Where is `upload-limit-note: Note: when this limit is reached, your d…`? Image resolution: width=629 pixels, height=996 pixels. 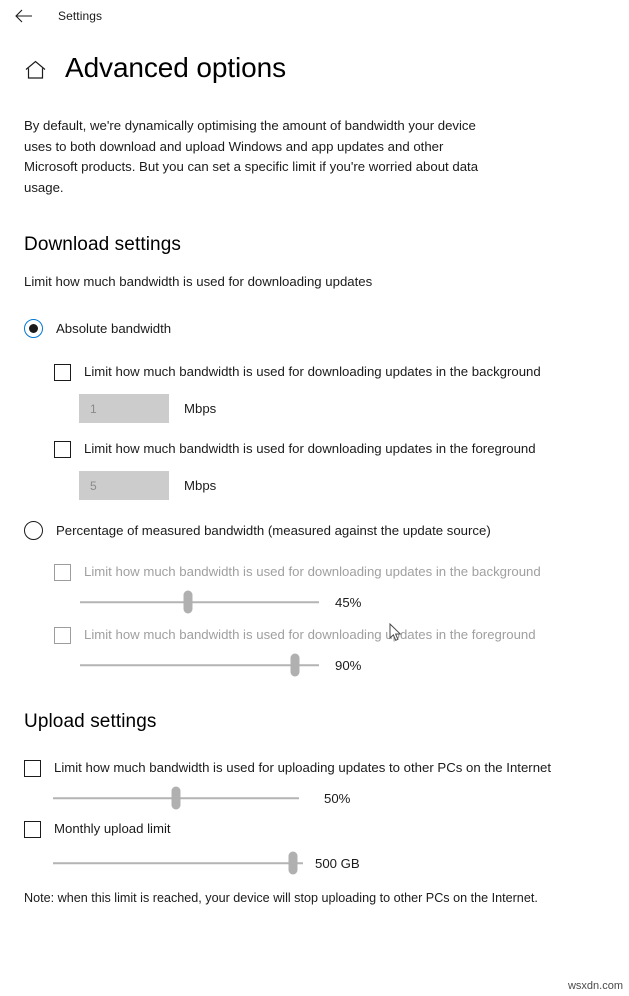 upload-limit-note: Note: when this limit is reached, your d… is located at coordinates (281, 898).